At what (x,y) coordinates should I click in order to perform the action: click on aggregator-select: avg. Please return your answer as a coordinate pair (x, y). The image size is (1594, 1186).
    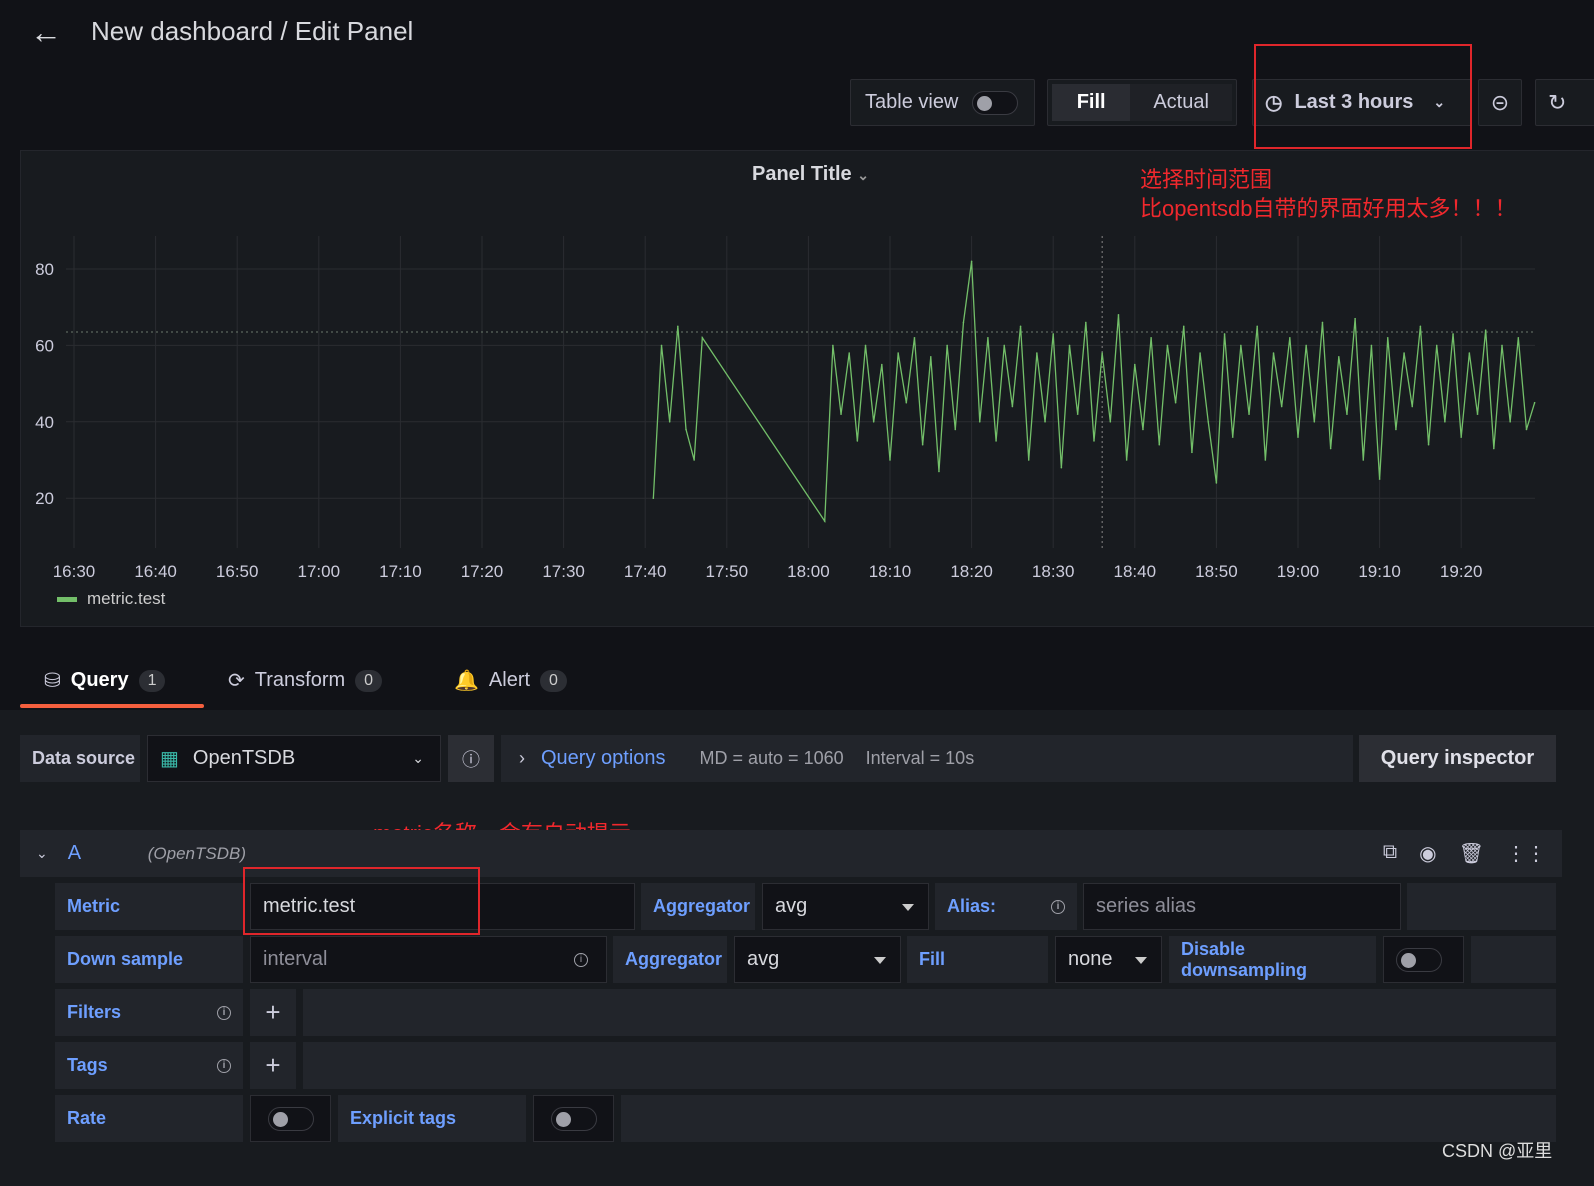
    Looking at the image, I should click on (845, 906).